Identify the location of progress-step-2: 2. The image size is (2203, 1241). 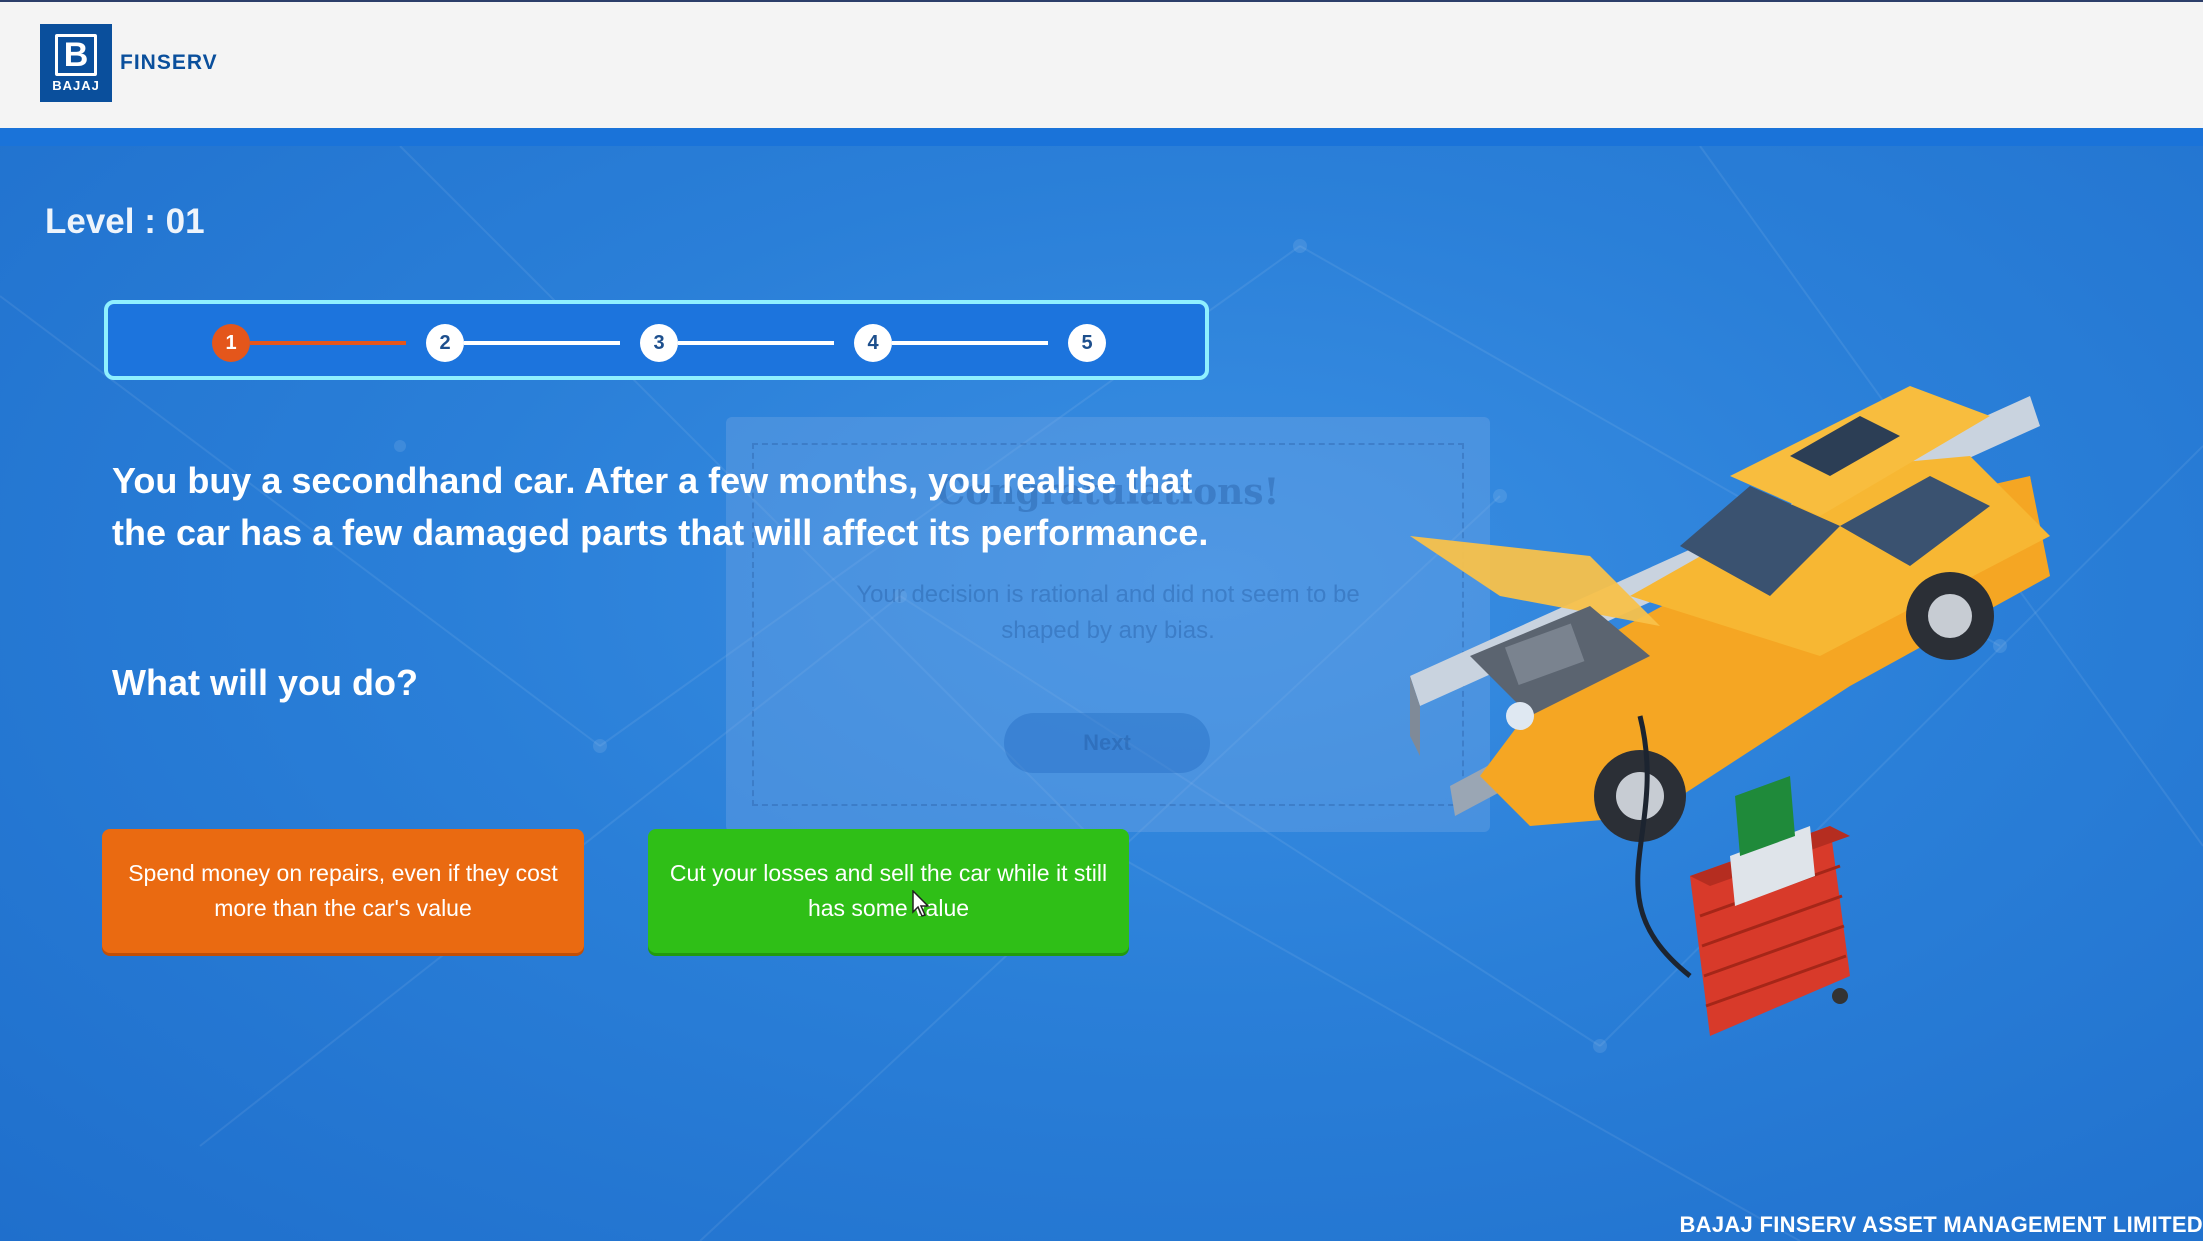
(445, 343).